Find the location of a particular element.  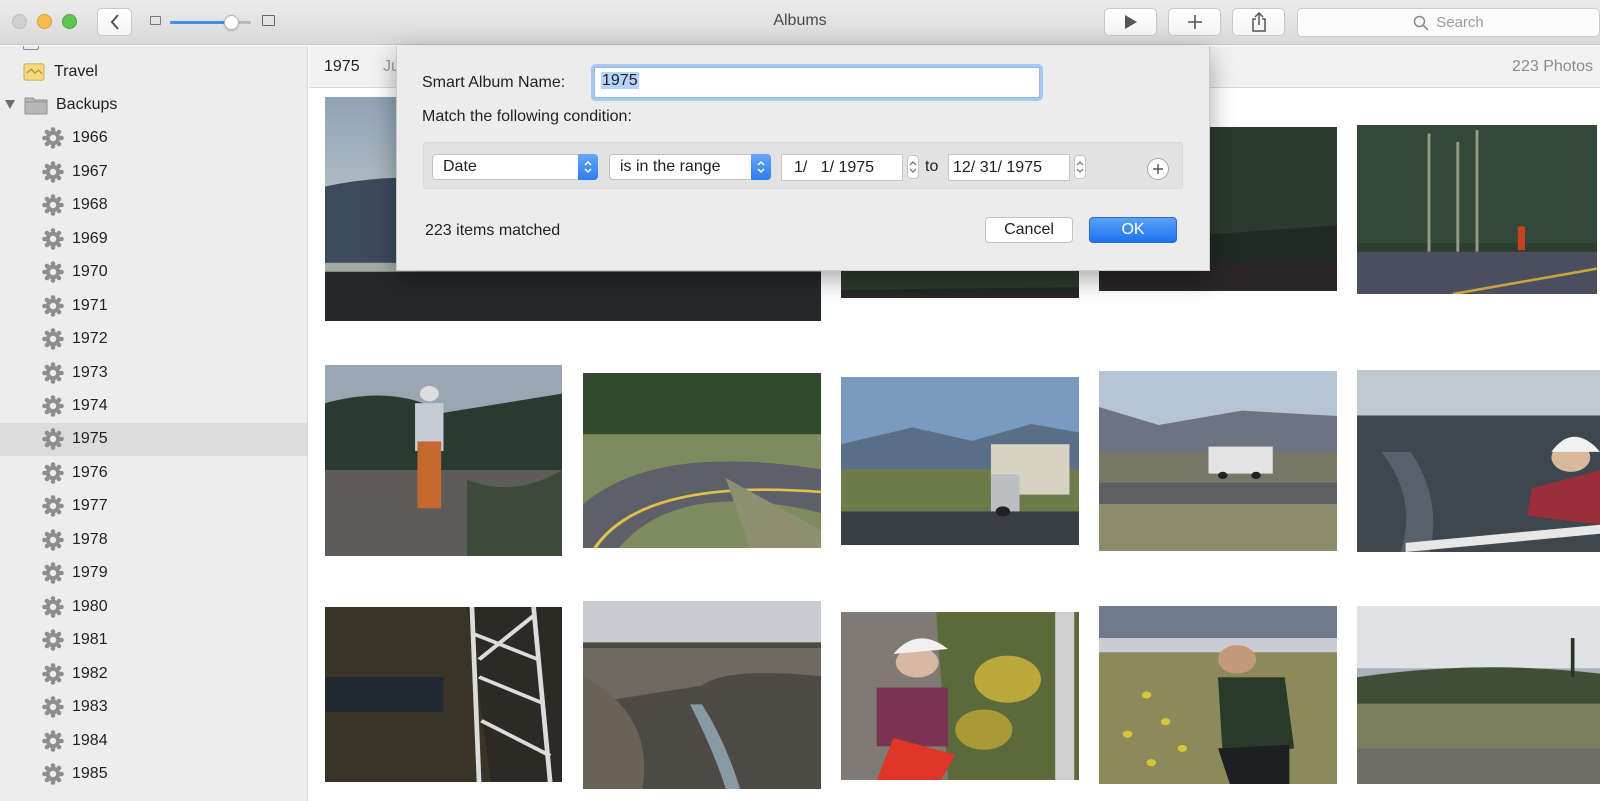

operator-popup-value: is in the range is located at coordinates (670, 166).